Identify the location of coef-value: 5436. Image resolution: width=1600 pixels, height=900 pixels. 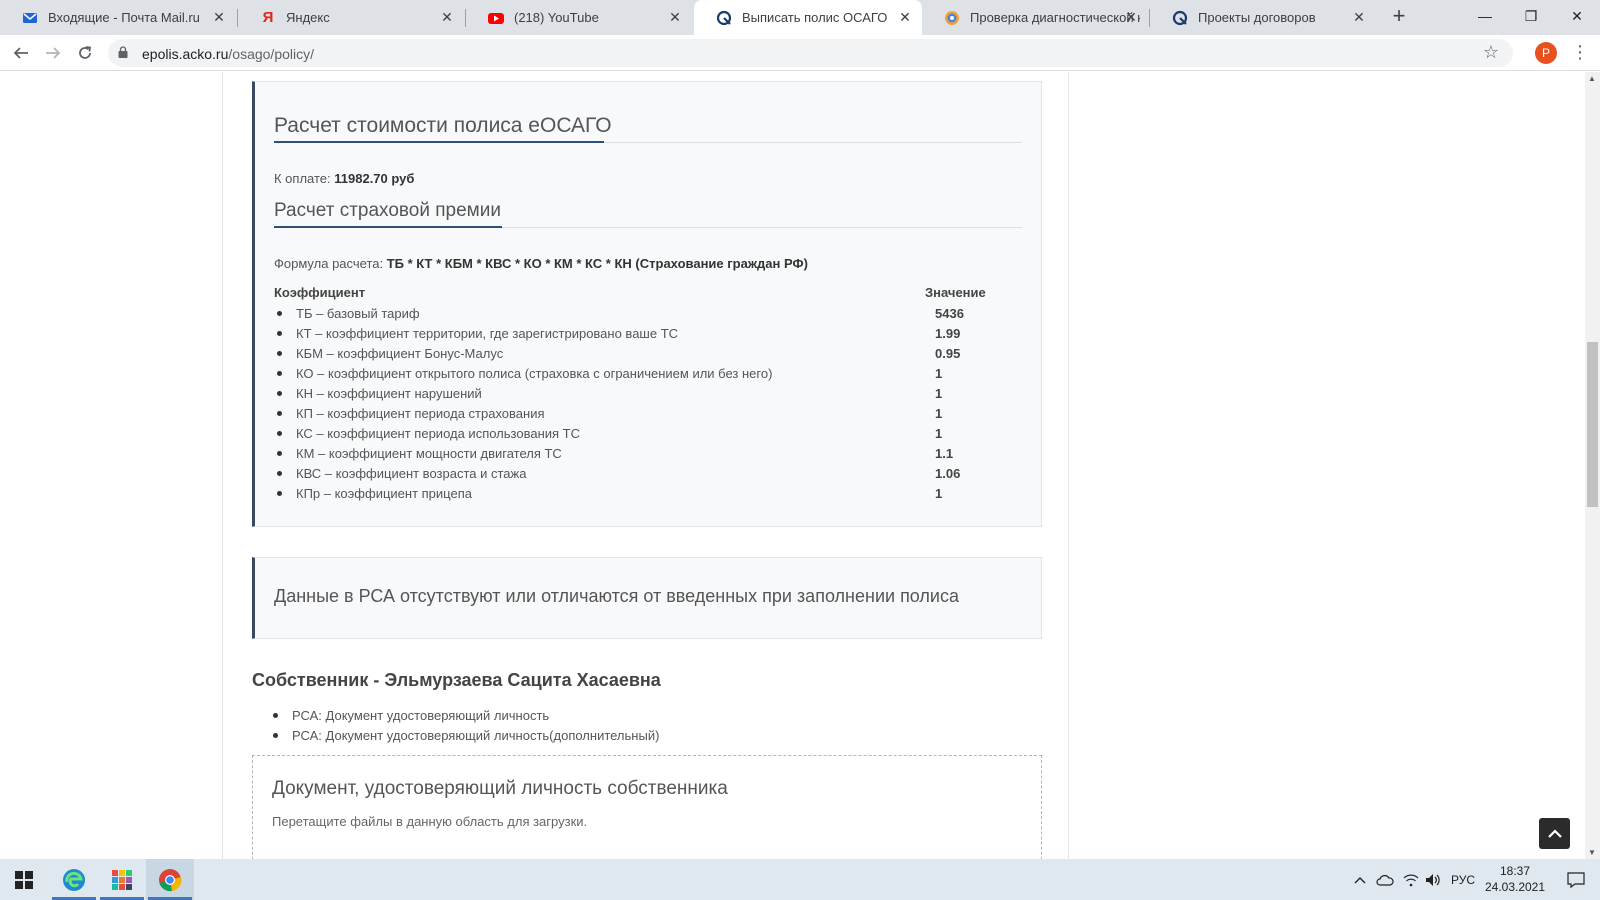
(949, 313).